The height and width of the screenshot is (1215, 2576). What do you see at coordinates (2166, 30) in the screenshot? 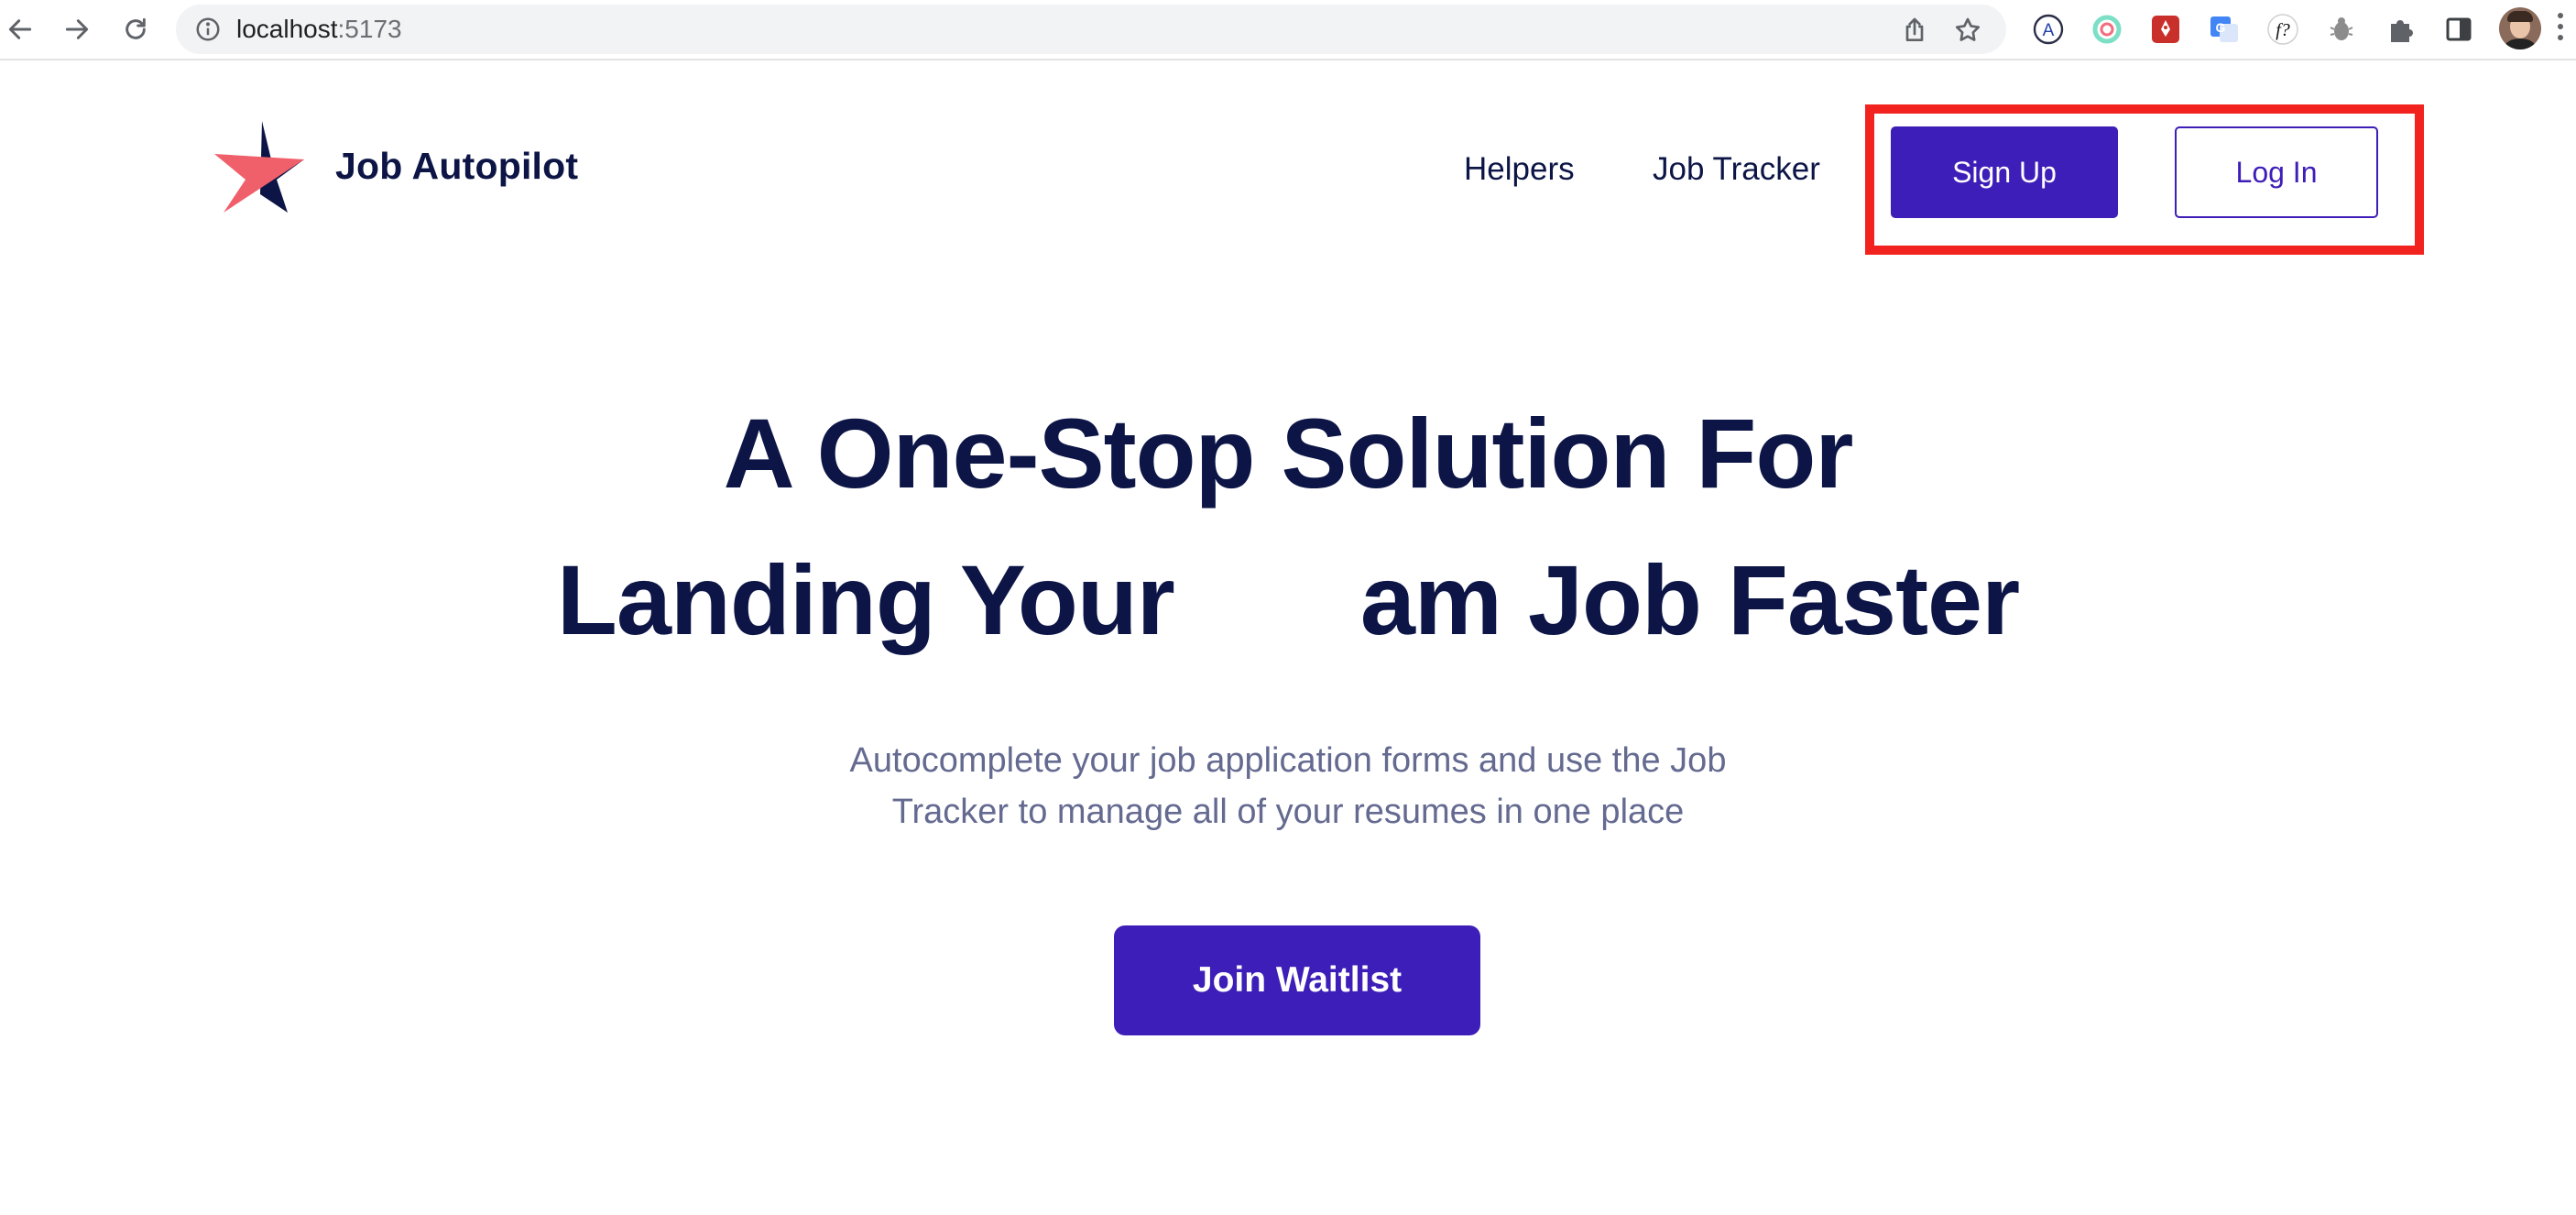
I see `rocket-ext-icon` at bounding box center [2166, 30].